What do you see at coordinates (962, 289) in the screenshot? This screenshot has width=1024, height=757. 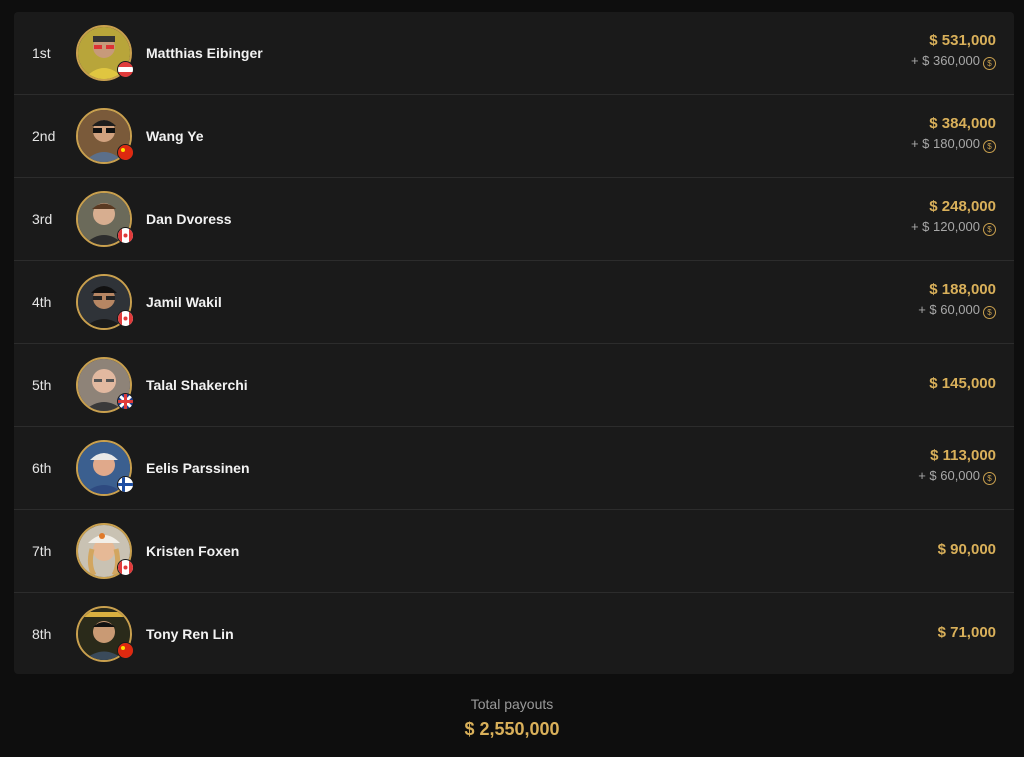 I see `prize-amount: $ 188,000` at bounding box center [962, 289].